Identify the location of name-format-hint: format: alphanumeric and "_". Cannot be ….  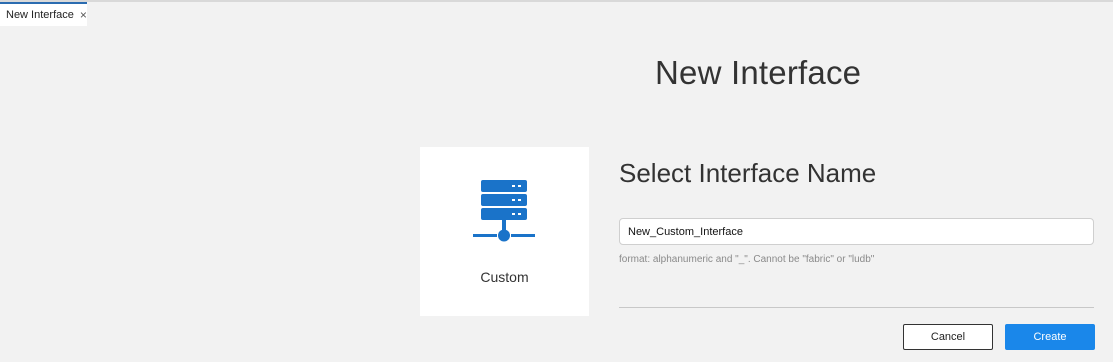
(747, 259).